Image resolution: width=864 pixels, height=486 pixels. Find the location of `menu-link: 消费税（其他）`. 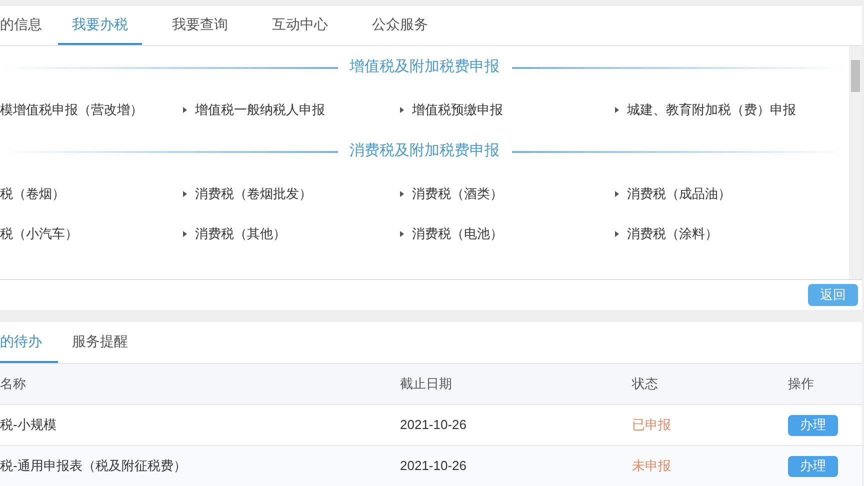

menu-link: 消费税（其他） is located at coordinates (240, 234).